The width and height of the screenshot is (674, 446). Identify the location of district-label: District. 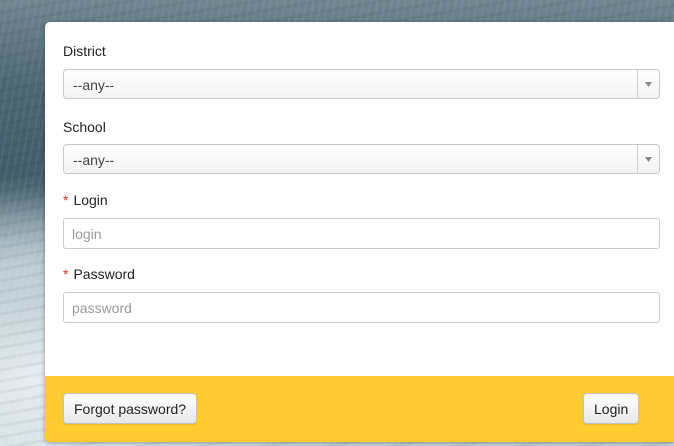
(84, 51).